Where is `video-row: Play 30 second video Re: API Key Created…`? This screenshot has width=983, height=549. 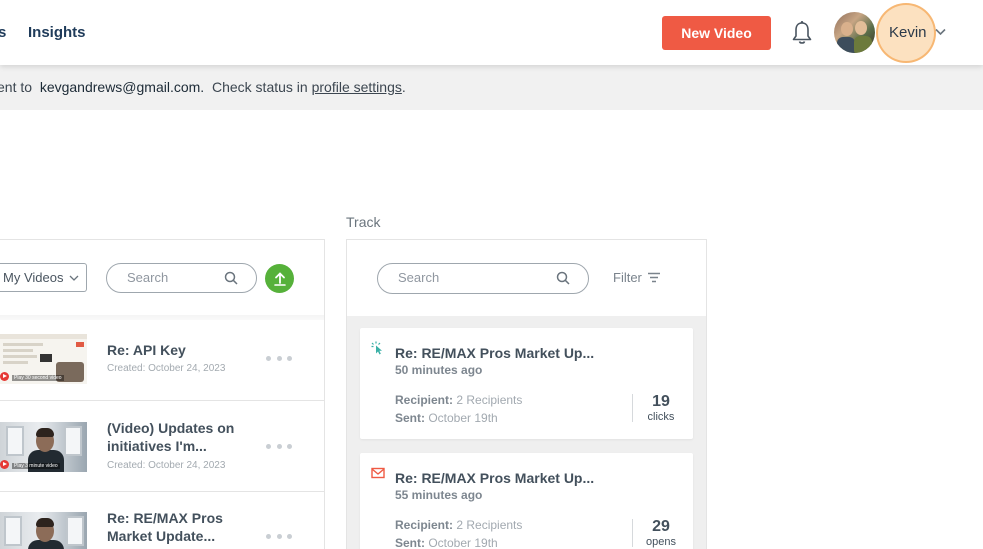 video-row: Play 30 second video Re: API Key Created… is located at coordinates (162, 360).